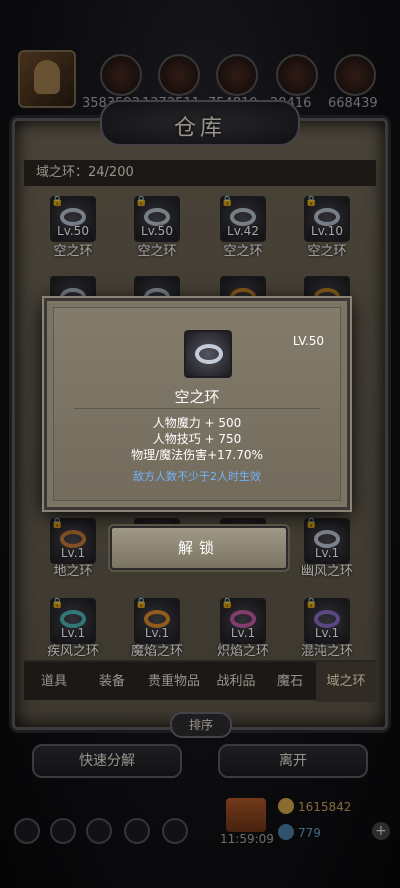 The height and width of the screenshot is (888, 400). Describe the element at coordinates (199, 548) in the screenshot. I see `unlock-button: 解锁` at that location.